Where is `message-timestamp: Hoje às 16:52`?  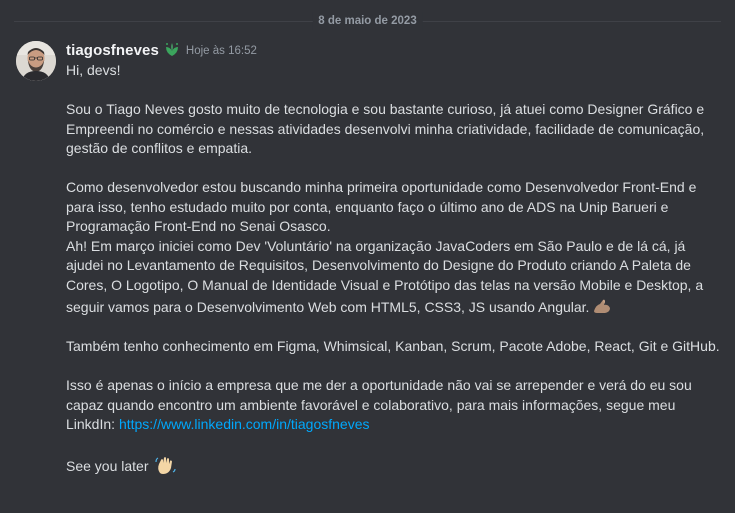
message-timestamp: Hoje às 16:52 is located at coordinates (221, 51).